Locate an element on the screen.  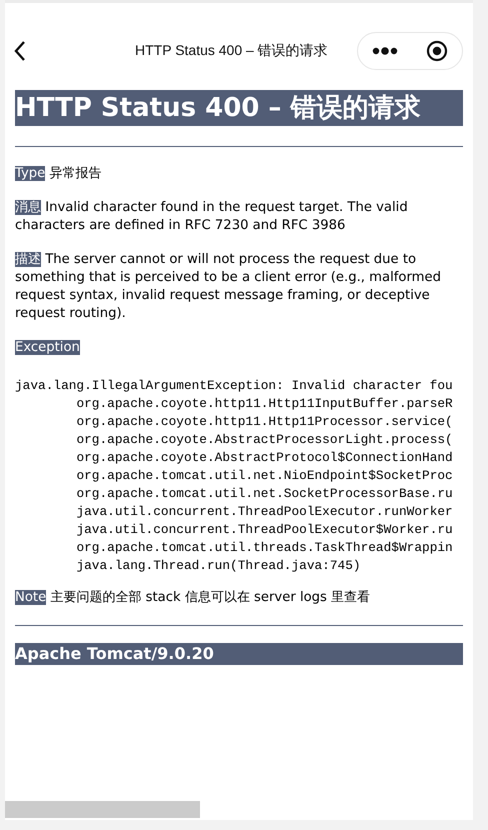
back-icon is located at coordinates (20, 51).